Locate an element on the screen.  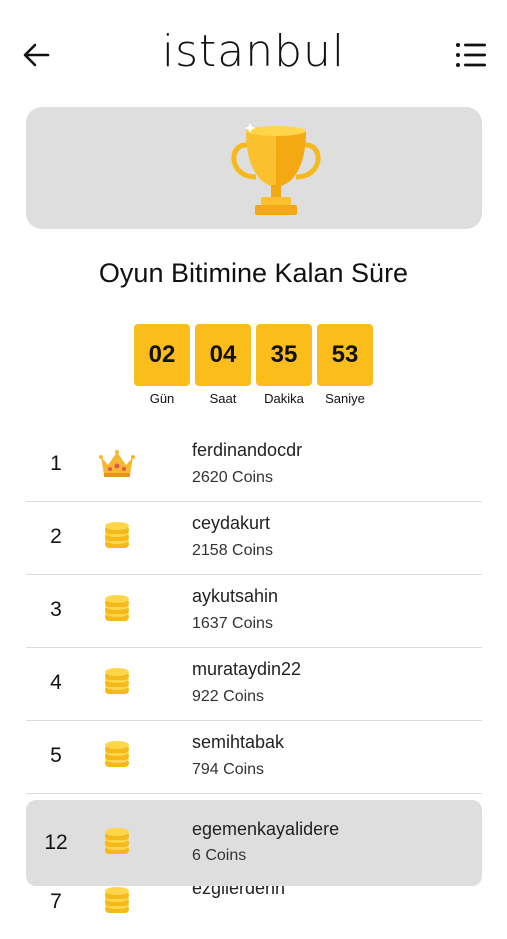
rank-number: 1 is located at coordinates (56, 463).